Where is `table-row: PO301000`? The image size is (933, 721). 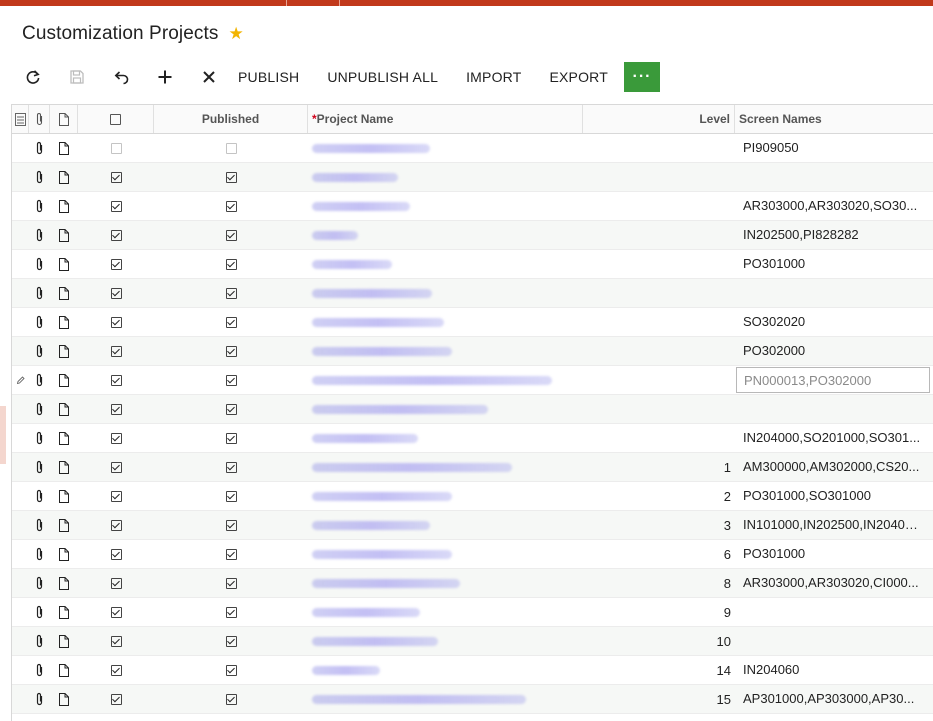
table-row: PO301000 is located at coordinates (472, 264).